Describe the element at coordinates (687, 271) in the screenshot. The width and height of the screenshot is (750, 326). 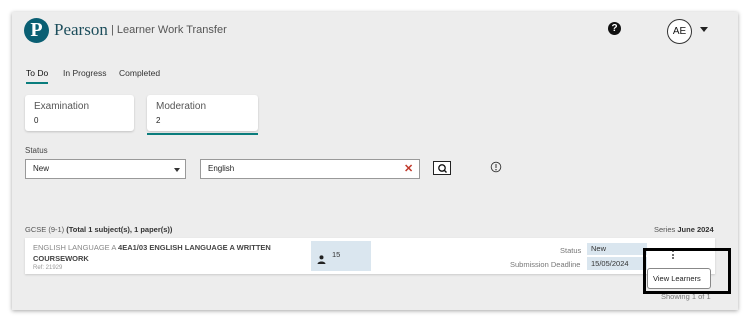
I see `highlight-box` at that location.